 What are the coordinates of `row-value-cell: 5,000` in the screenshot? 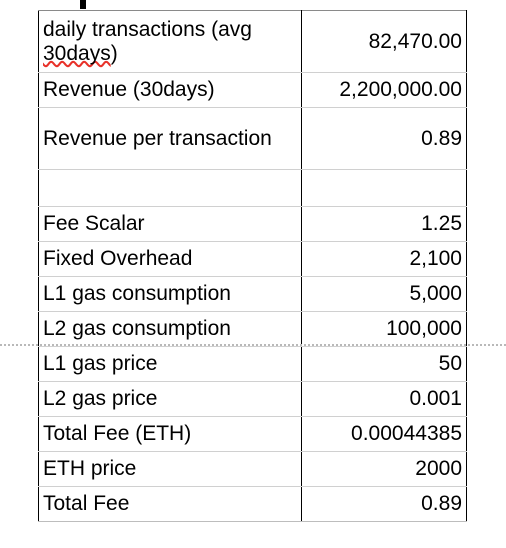 It's located at (384, 294).